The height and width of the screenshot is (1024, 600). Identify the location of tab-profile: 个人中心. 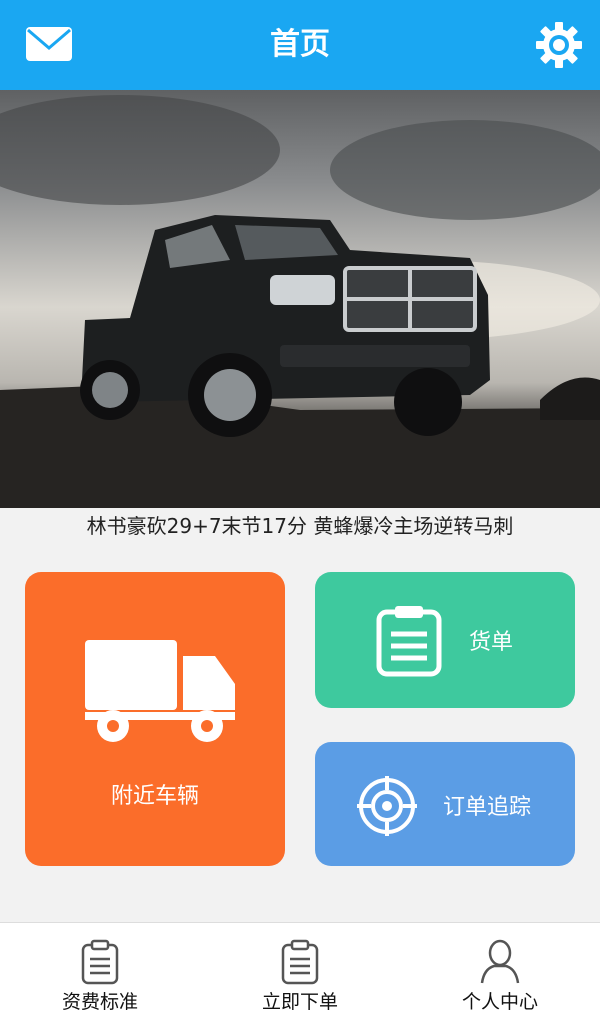
(500, 973).